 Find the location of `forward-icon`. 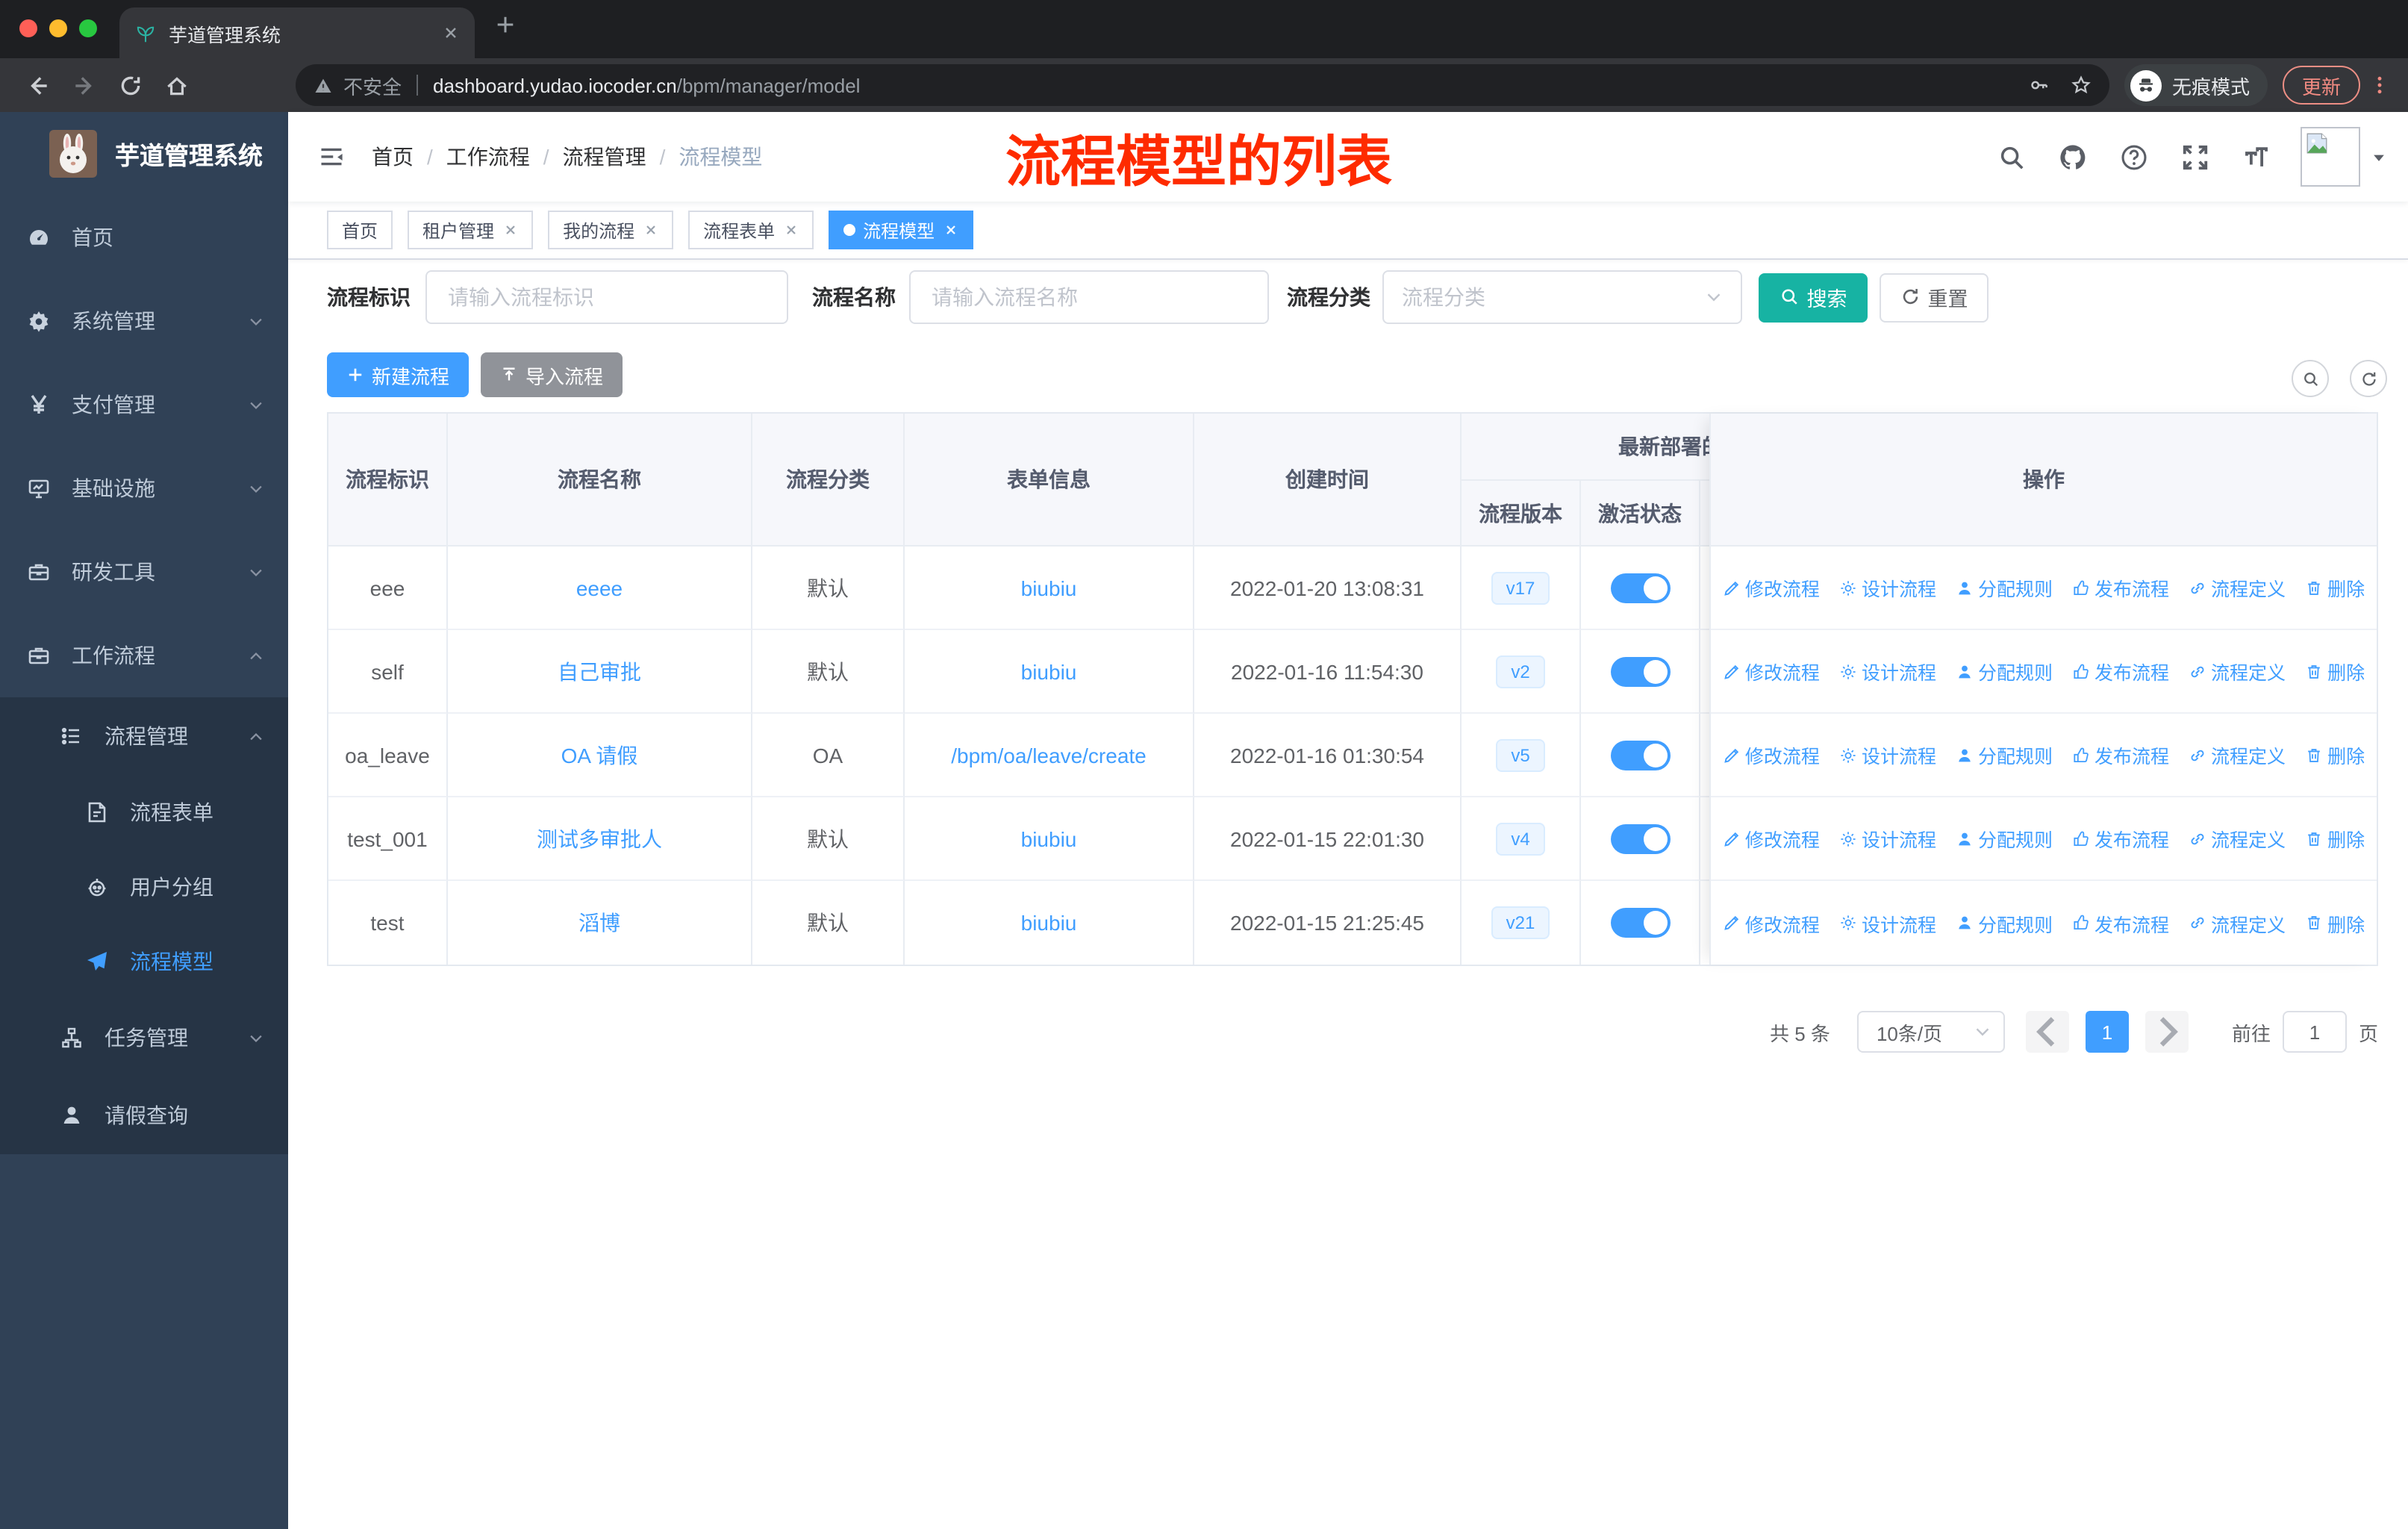

forward-icon is located at coordinates (84, 85).